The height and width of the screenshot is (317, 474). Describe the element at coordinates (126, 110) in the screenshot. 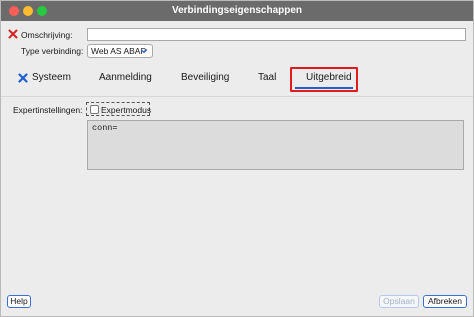

I see `expertmodus-label: Expertmodus` at that location.